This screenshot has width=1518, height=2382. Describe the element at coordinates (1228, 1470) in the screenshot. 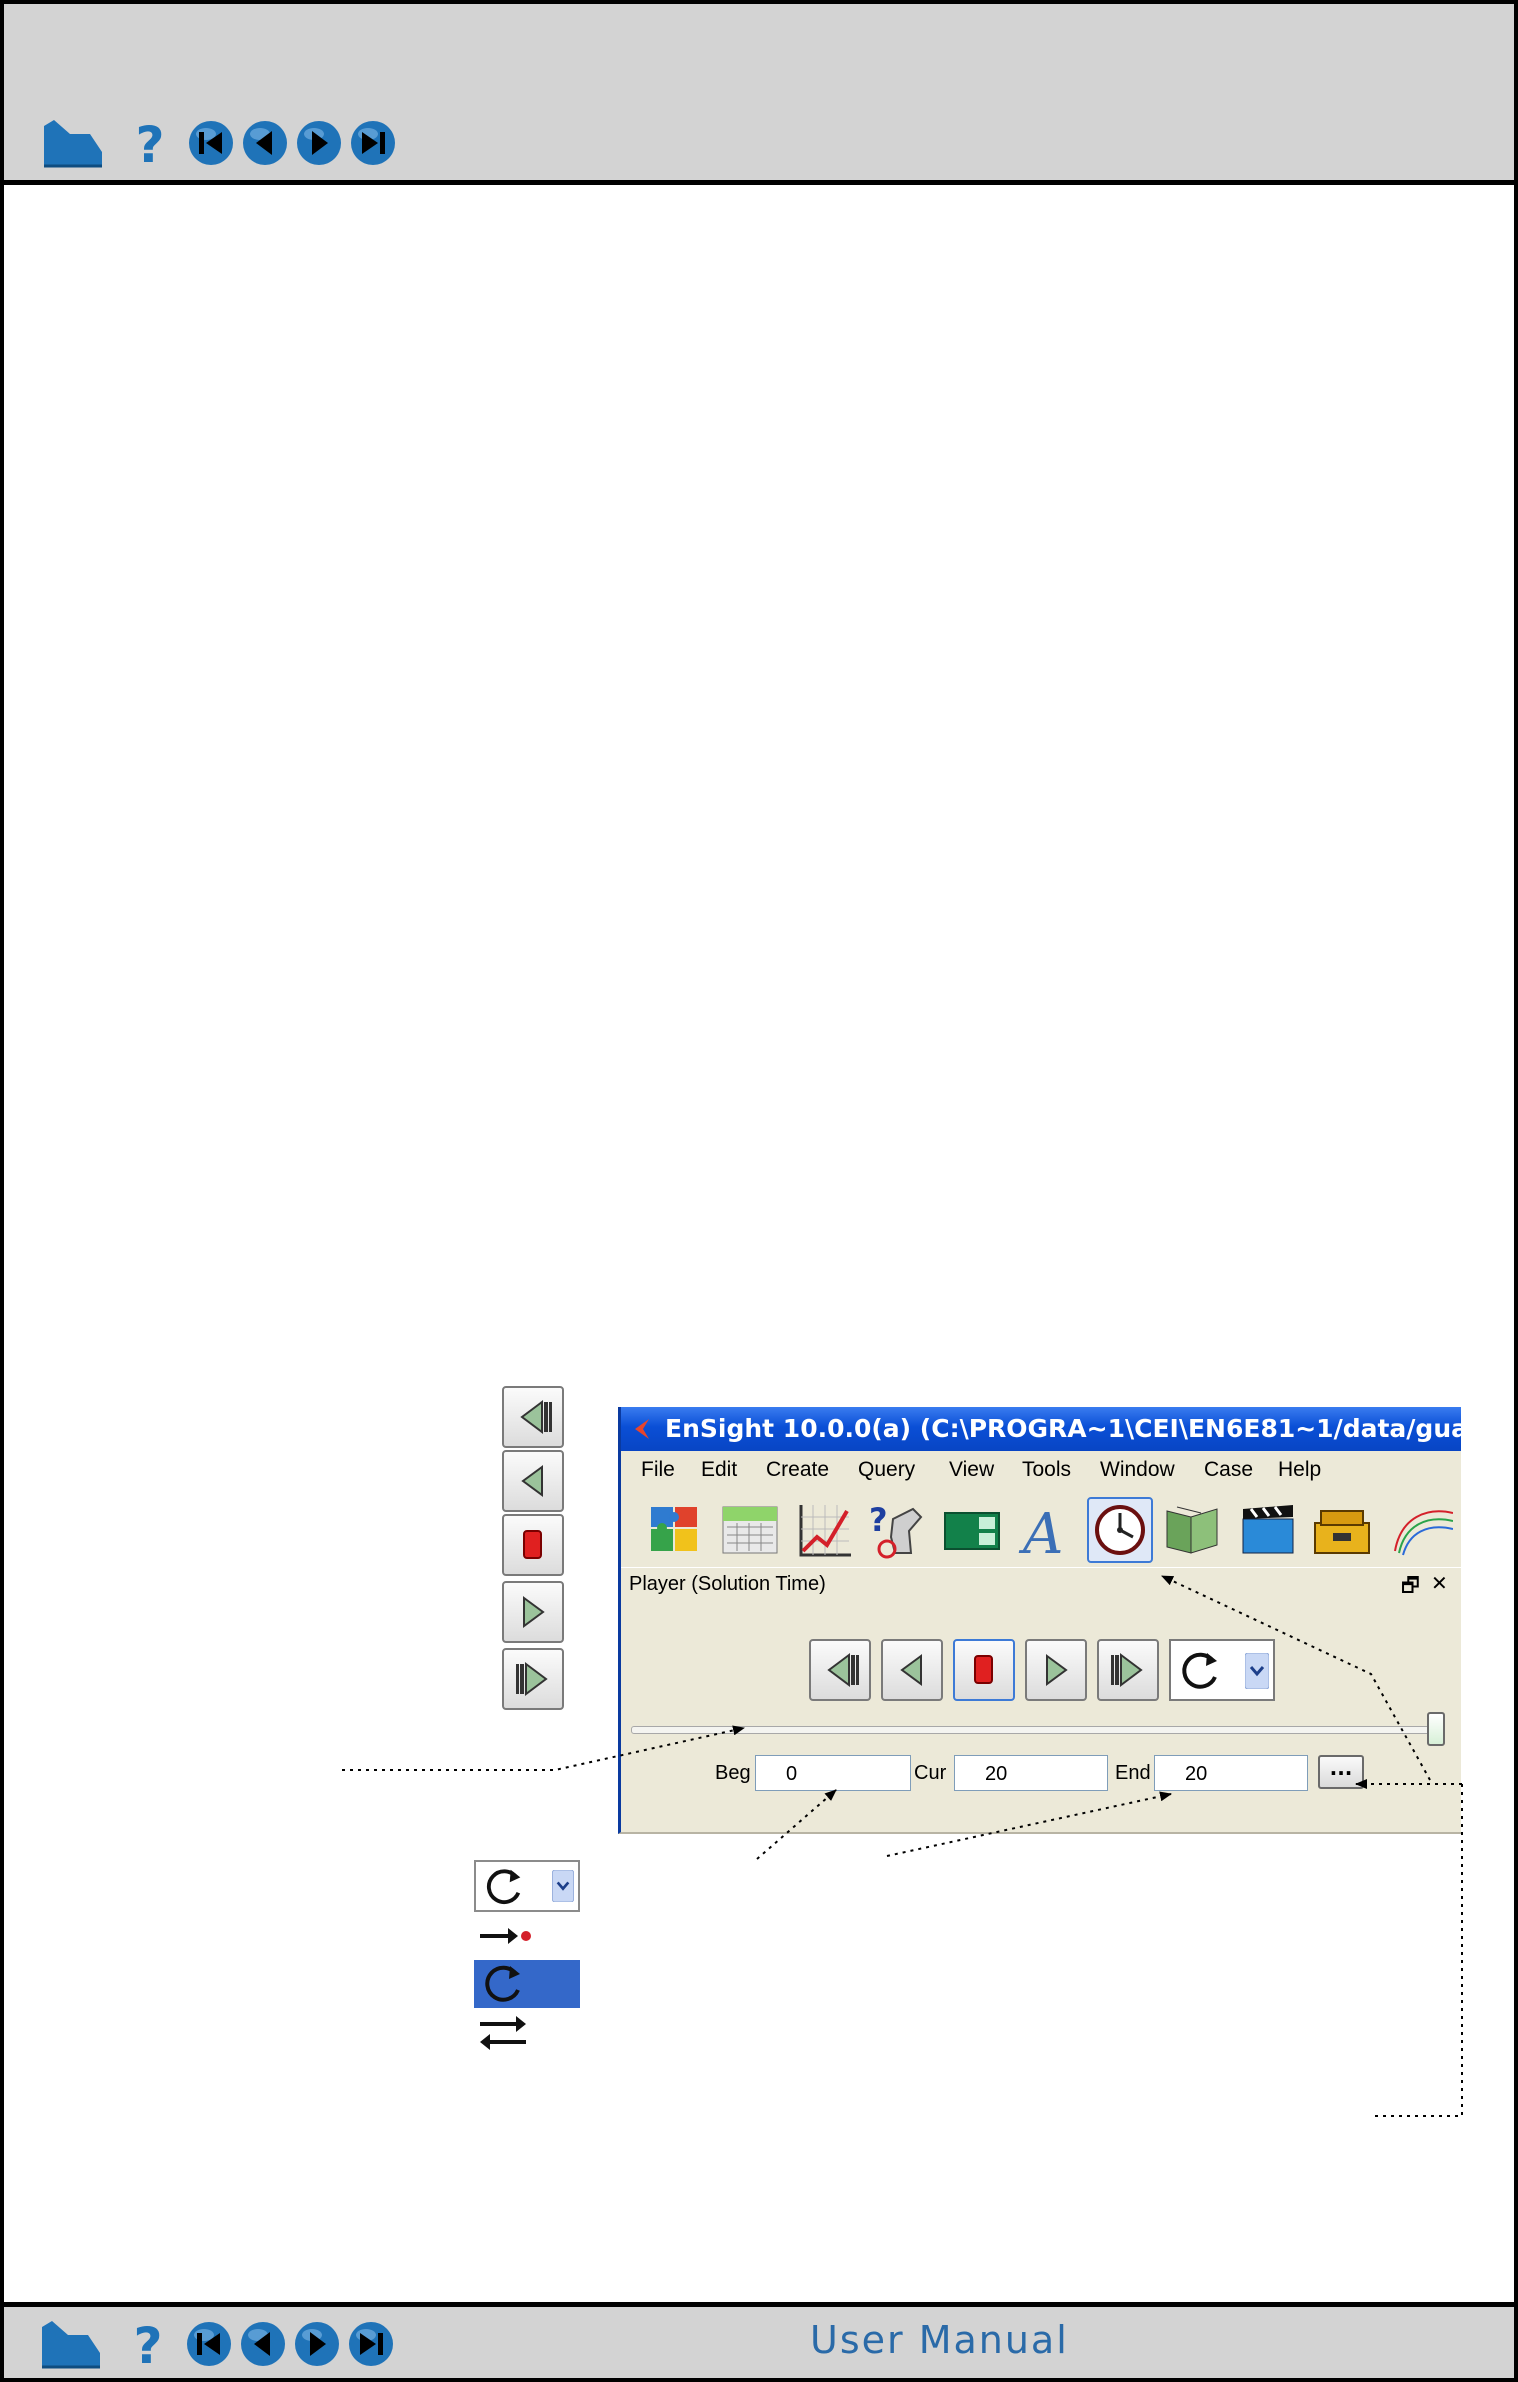

I see `menu-case: Case` at that location.